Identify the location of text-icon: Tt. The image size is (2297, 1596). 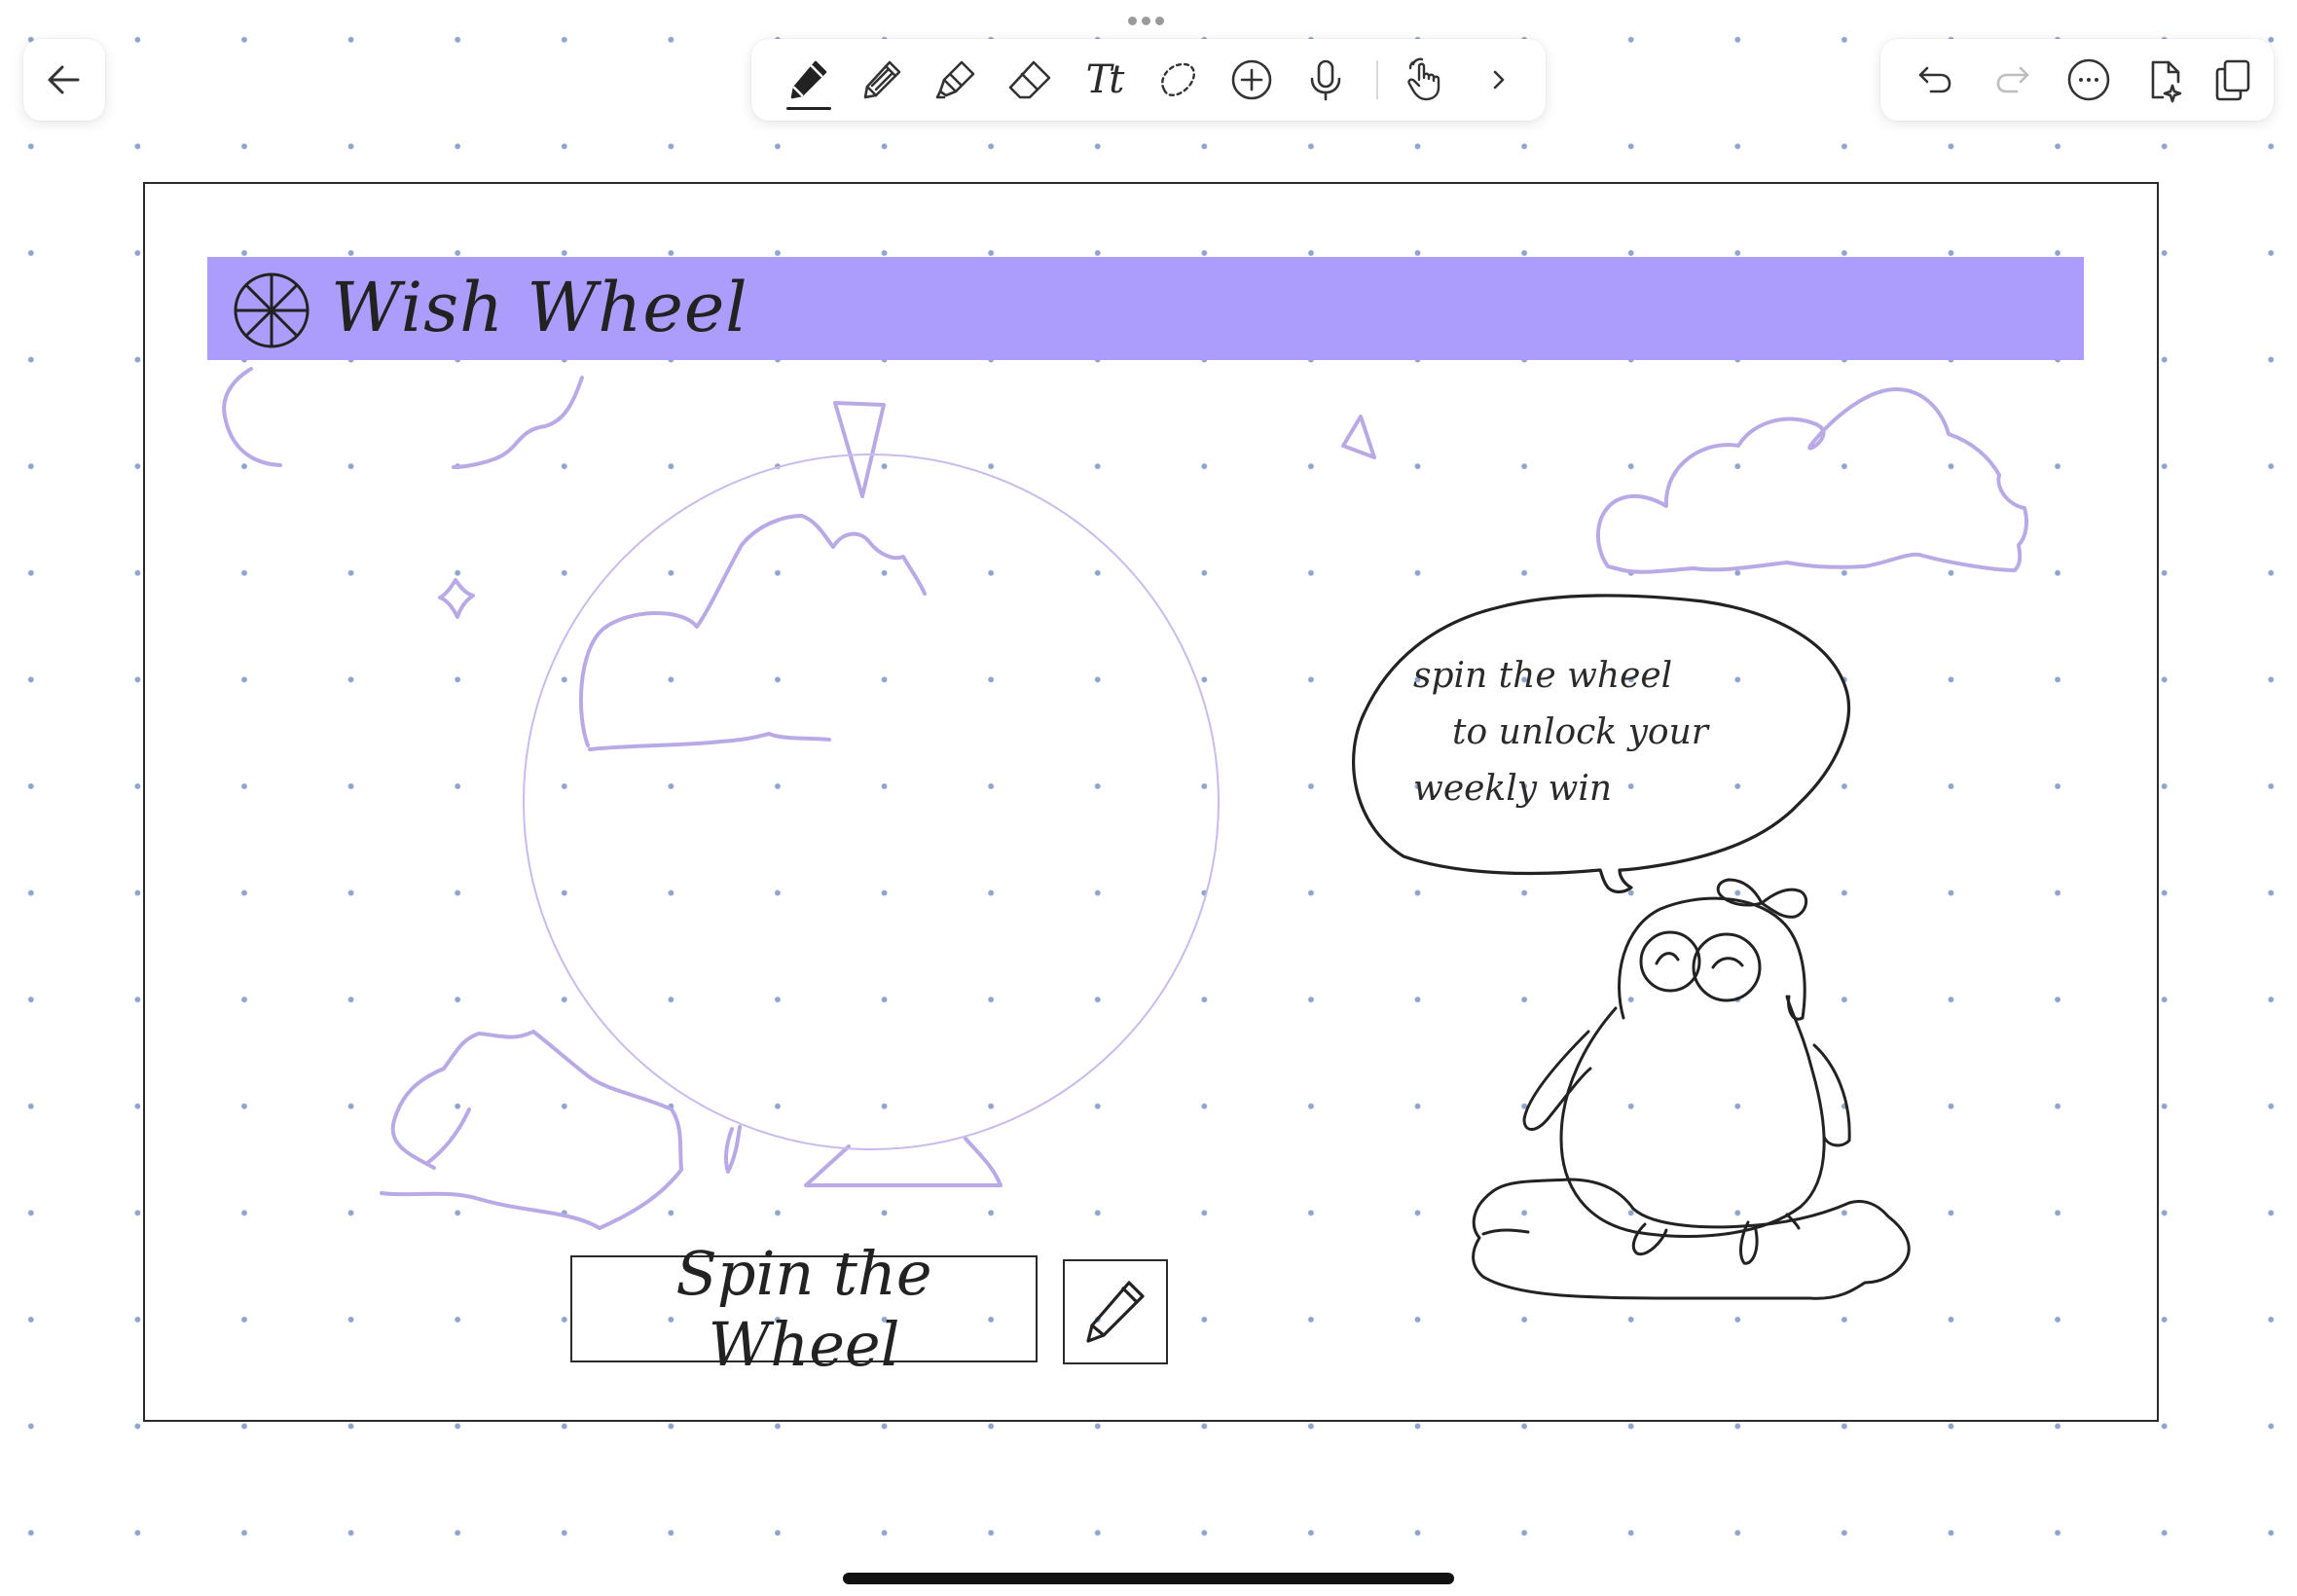
(1105, 80).